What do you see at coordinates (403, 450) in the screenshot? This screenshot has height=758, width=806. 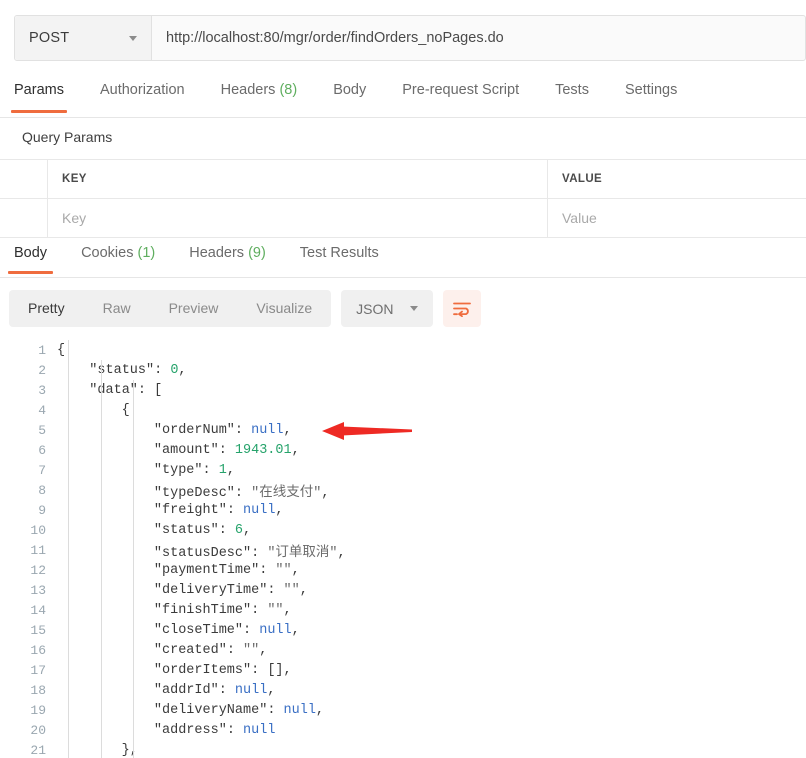 I see `code-line: 6 "amount": 1943.01,` at bounding box center [403, 450].